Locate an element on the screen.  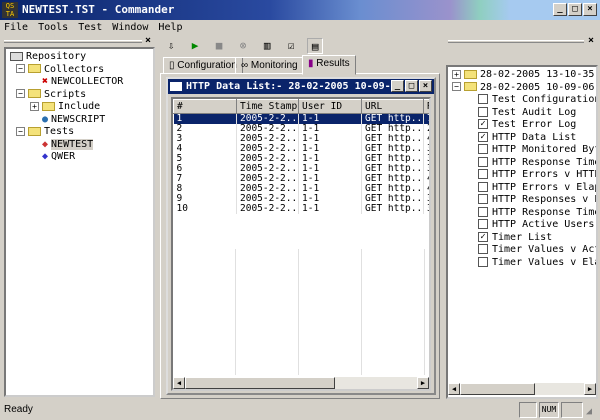
child-minimize-button: _ is located at coordinates (397, 86).